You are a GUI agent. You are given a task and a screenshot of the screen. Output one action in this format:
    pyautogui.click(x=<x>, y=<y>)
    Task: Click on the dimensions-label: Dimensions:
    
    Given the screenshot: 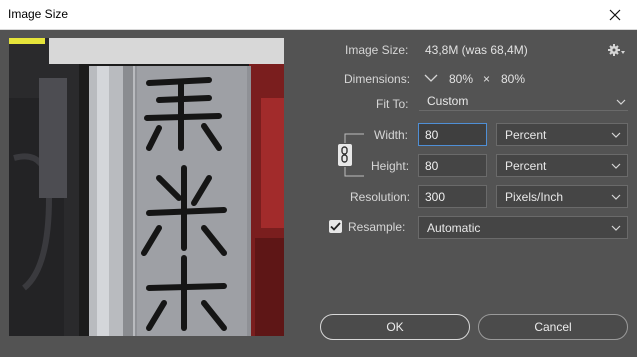 What is the action you would take?
    pyautogui.click(x=377, y=79)
    